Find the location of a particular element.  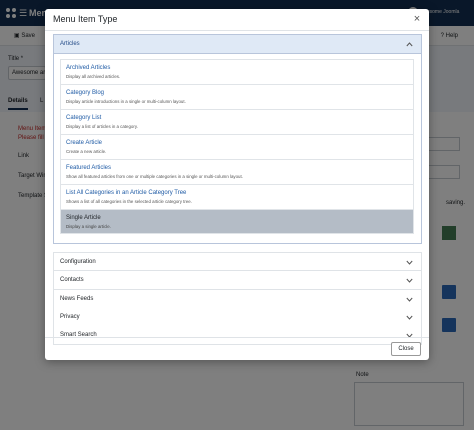

list-item-description: Create a new article. is located at coordinates (86, 151).